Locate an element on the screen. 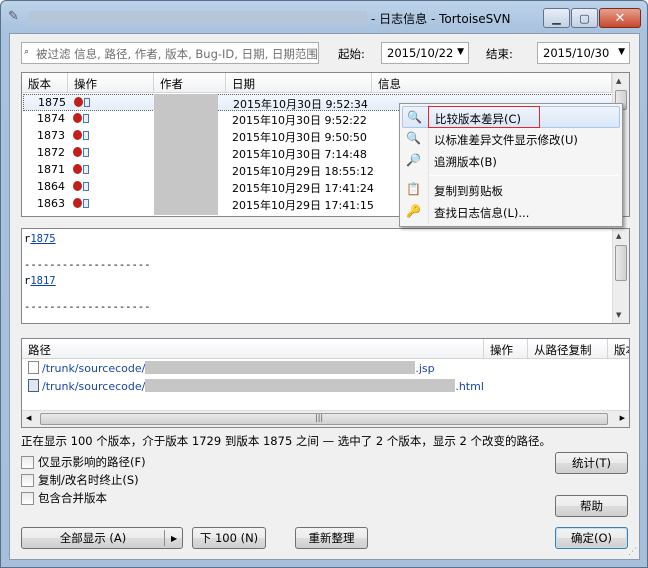  split-arrow-icon: ▶ is located at coordinates (174, 538).